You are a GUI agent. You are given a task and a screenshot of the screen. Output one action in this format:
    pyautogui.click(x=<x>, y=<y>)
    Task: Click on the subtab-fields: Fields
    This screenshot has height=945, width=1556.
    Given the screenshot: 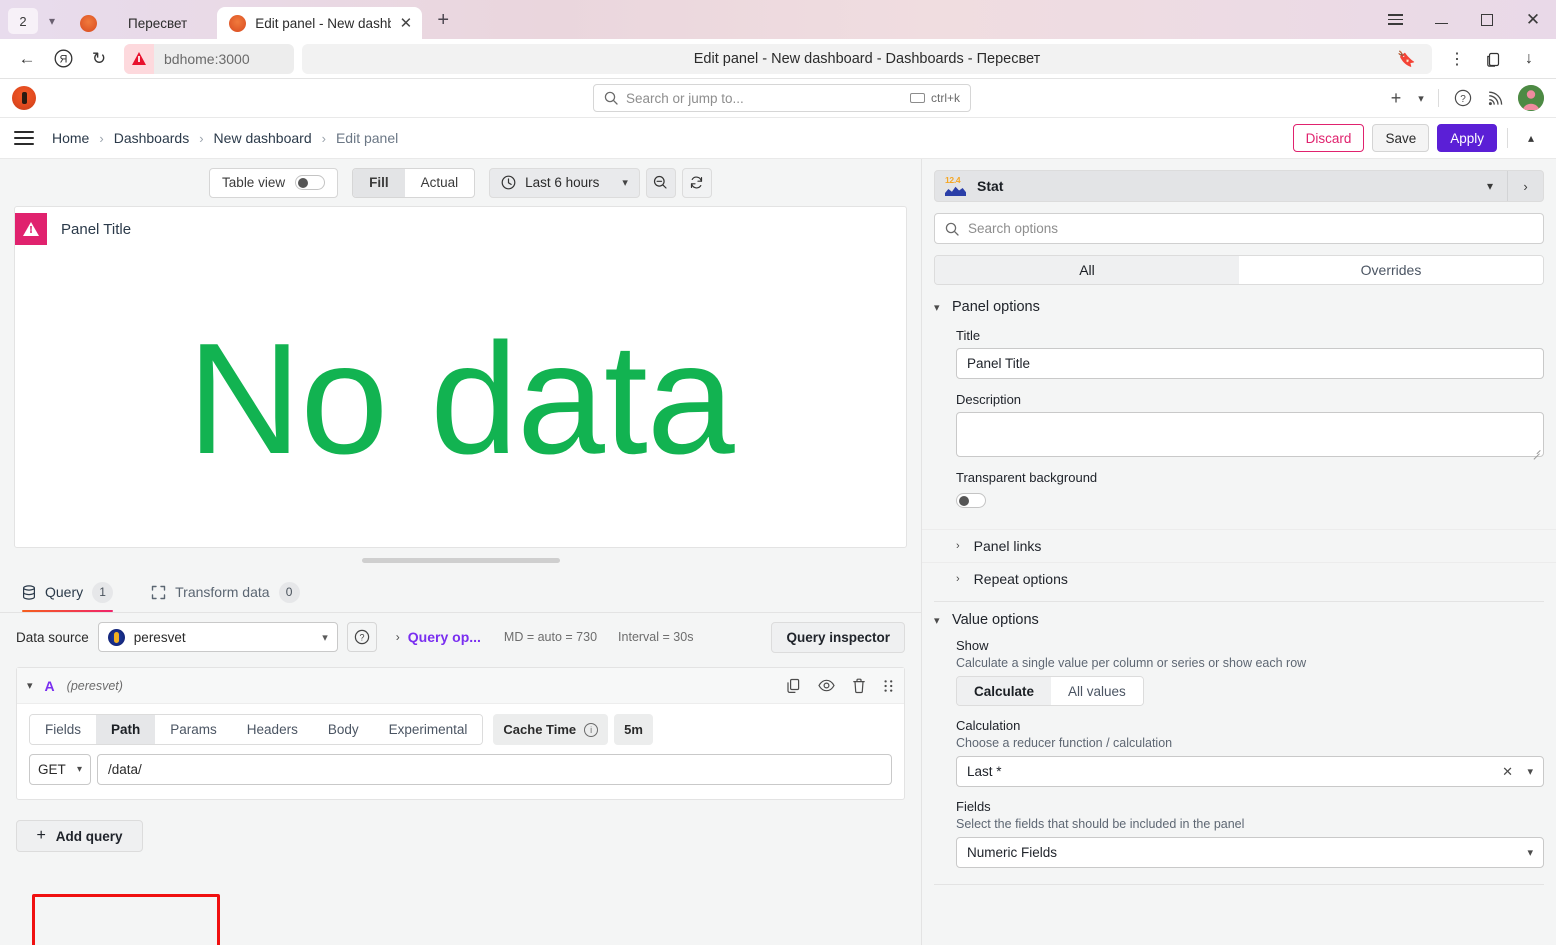 What is the action you would take?
    pyautogui.click(x=63, y=729)
    